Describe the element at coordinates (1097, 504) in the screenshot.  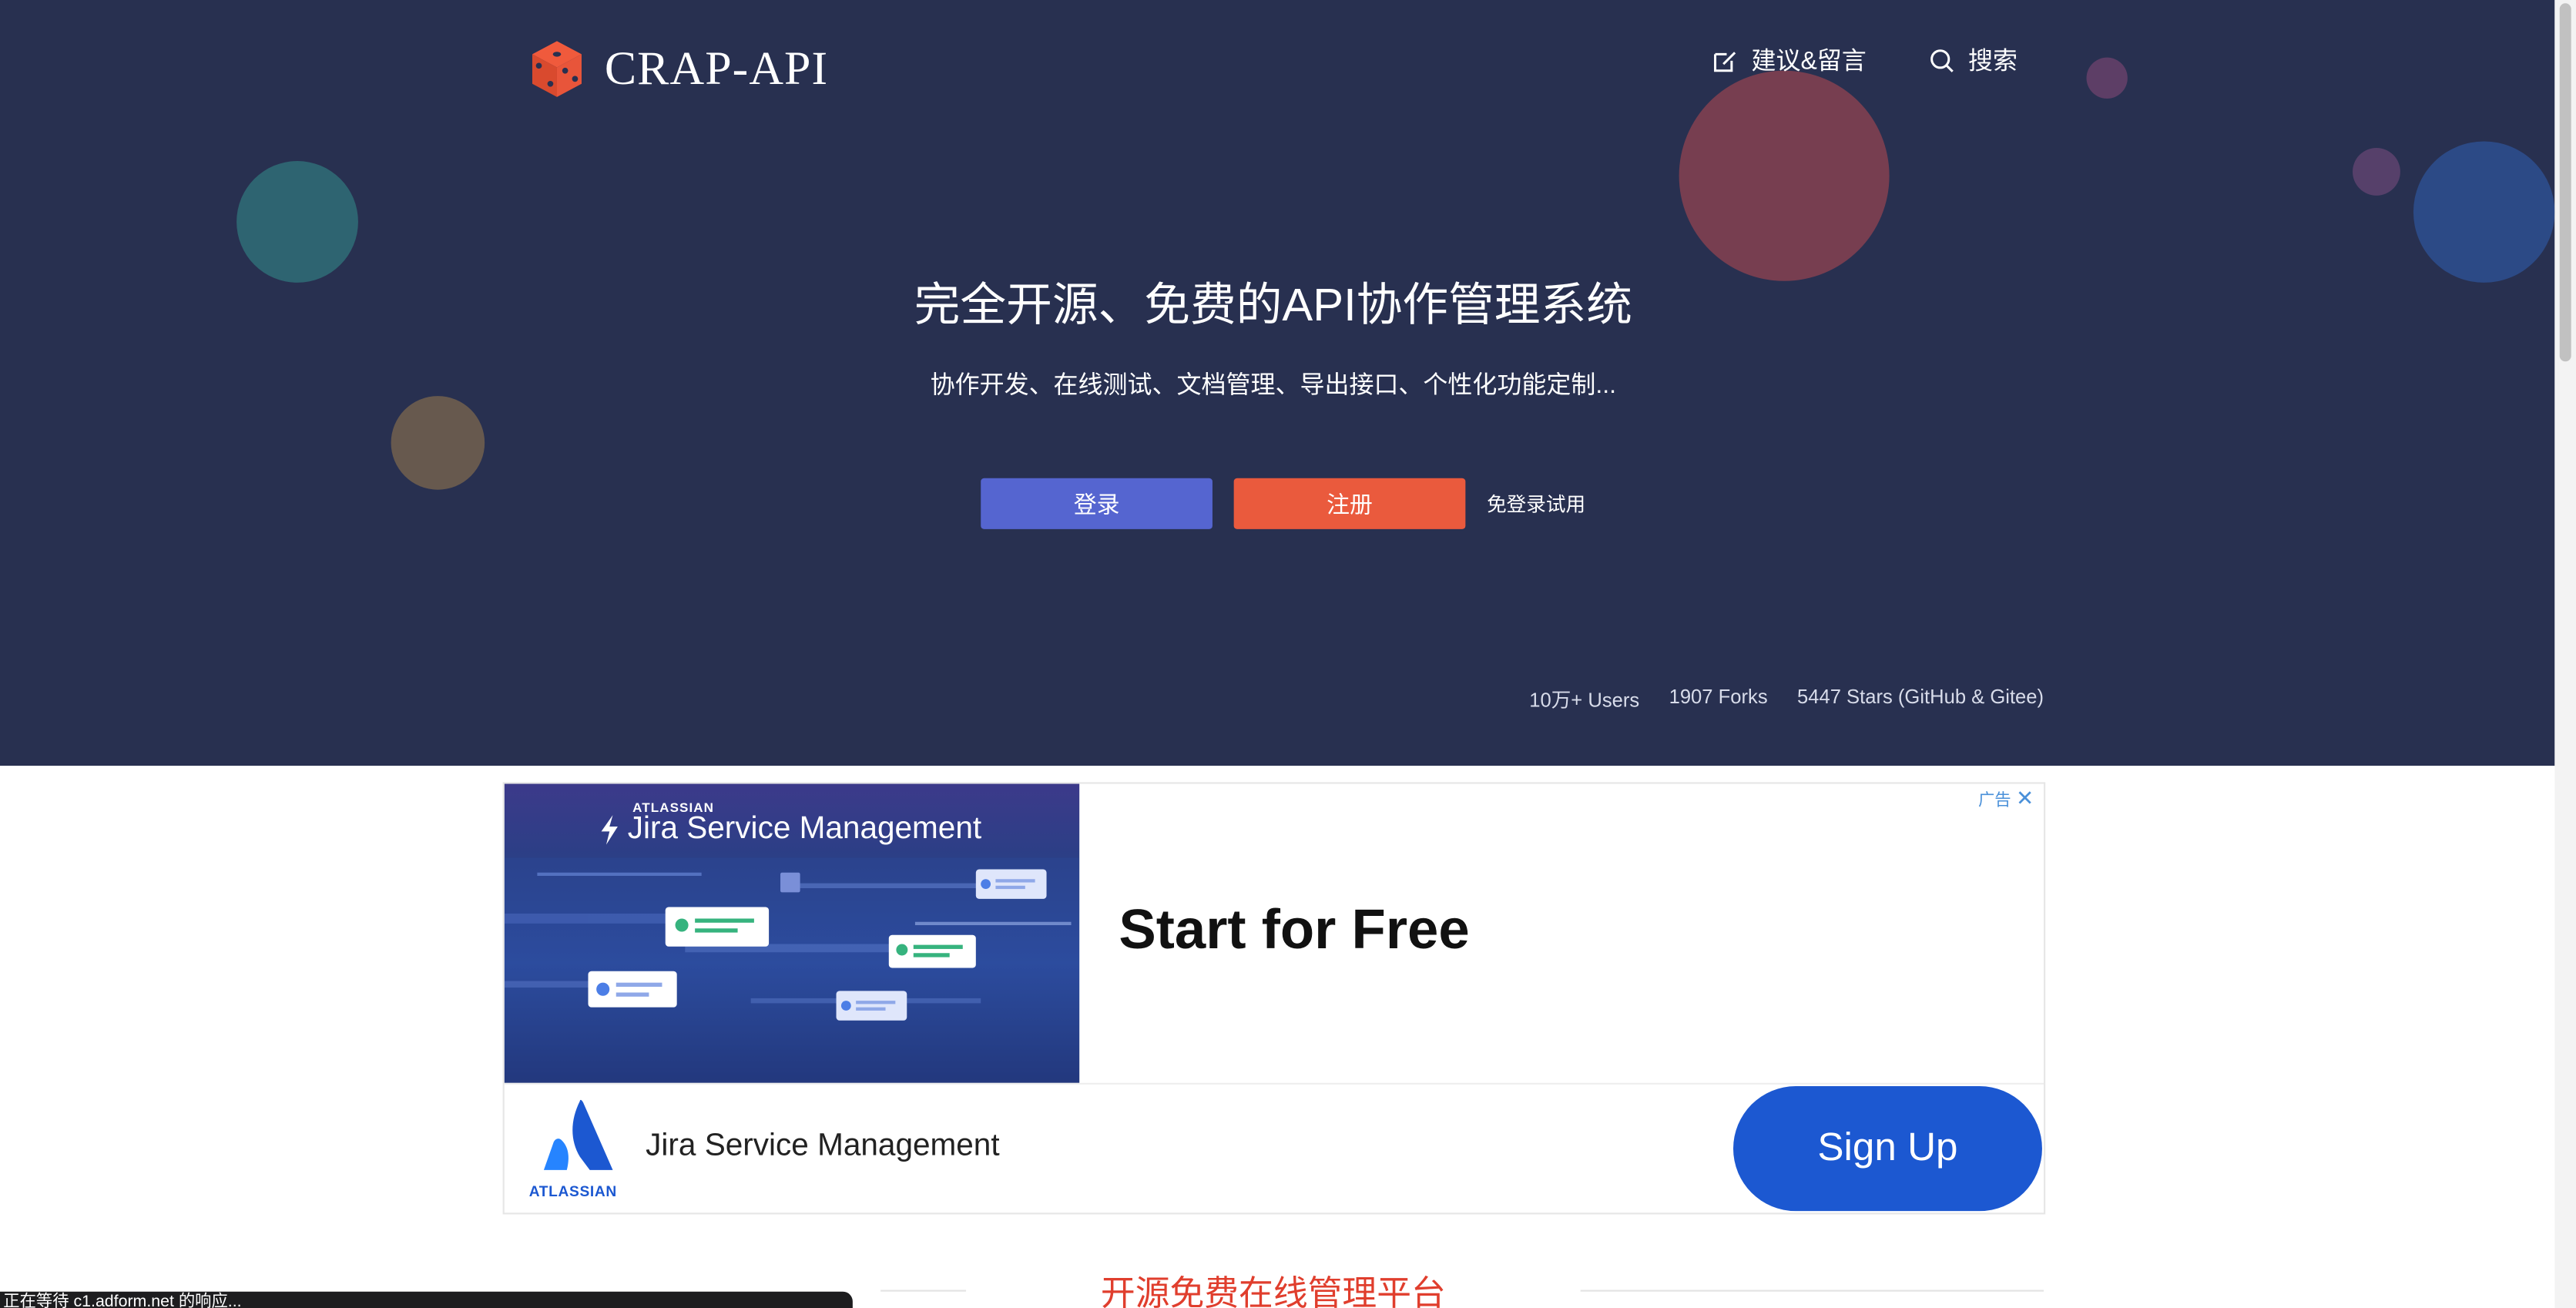
I see `login-button: 登录` at that location.